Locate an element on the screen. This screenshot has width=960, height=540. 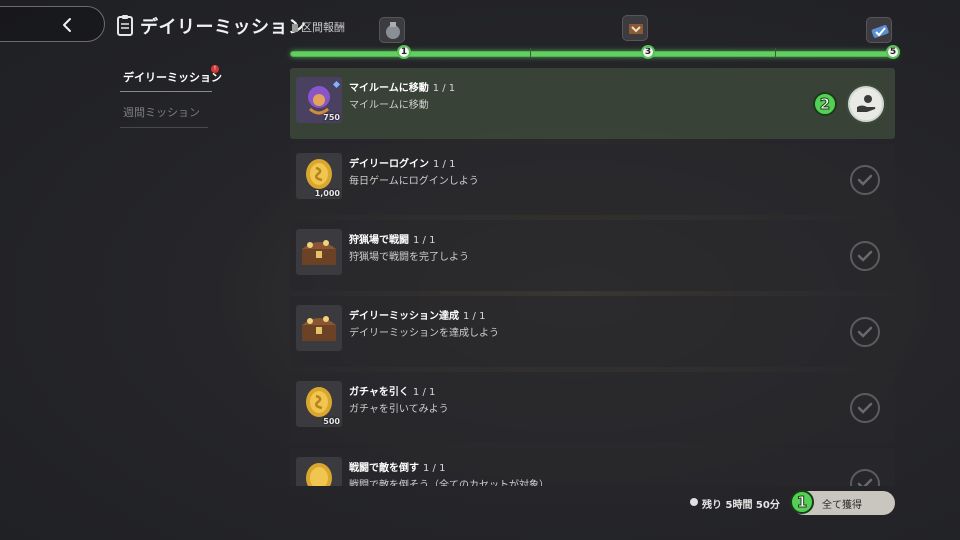
potion-icon is located at coordinates (393, 30).